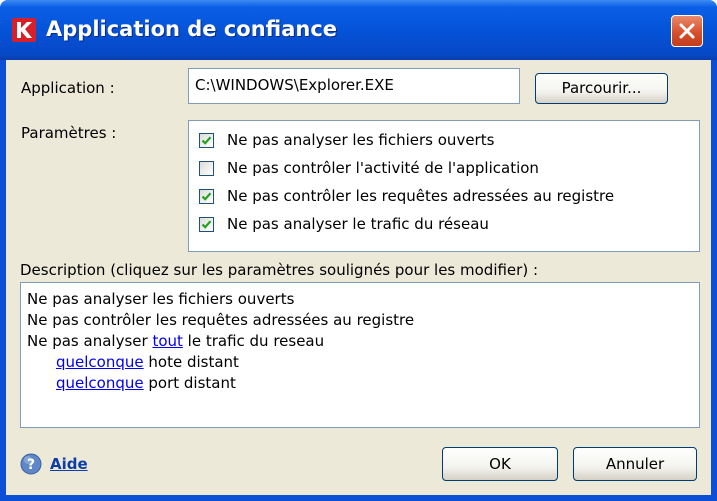  I want to click on ok-button: OK, so click(500, 464).